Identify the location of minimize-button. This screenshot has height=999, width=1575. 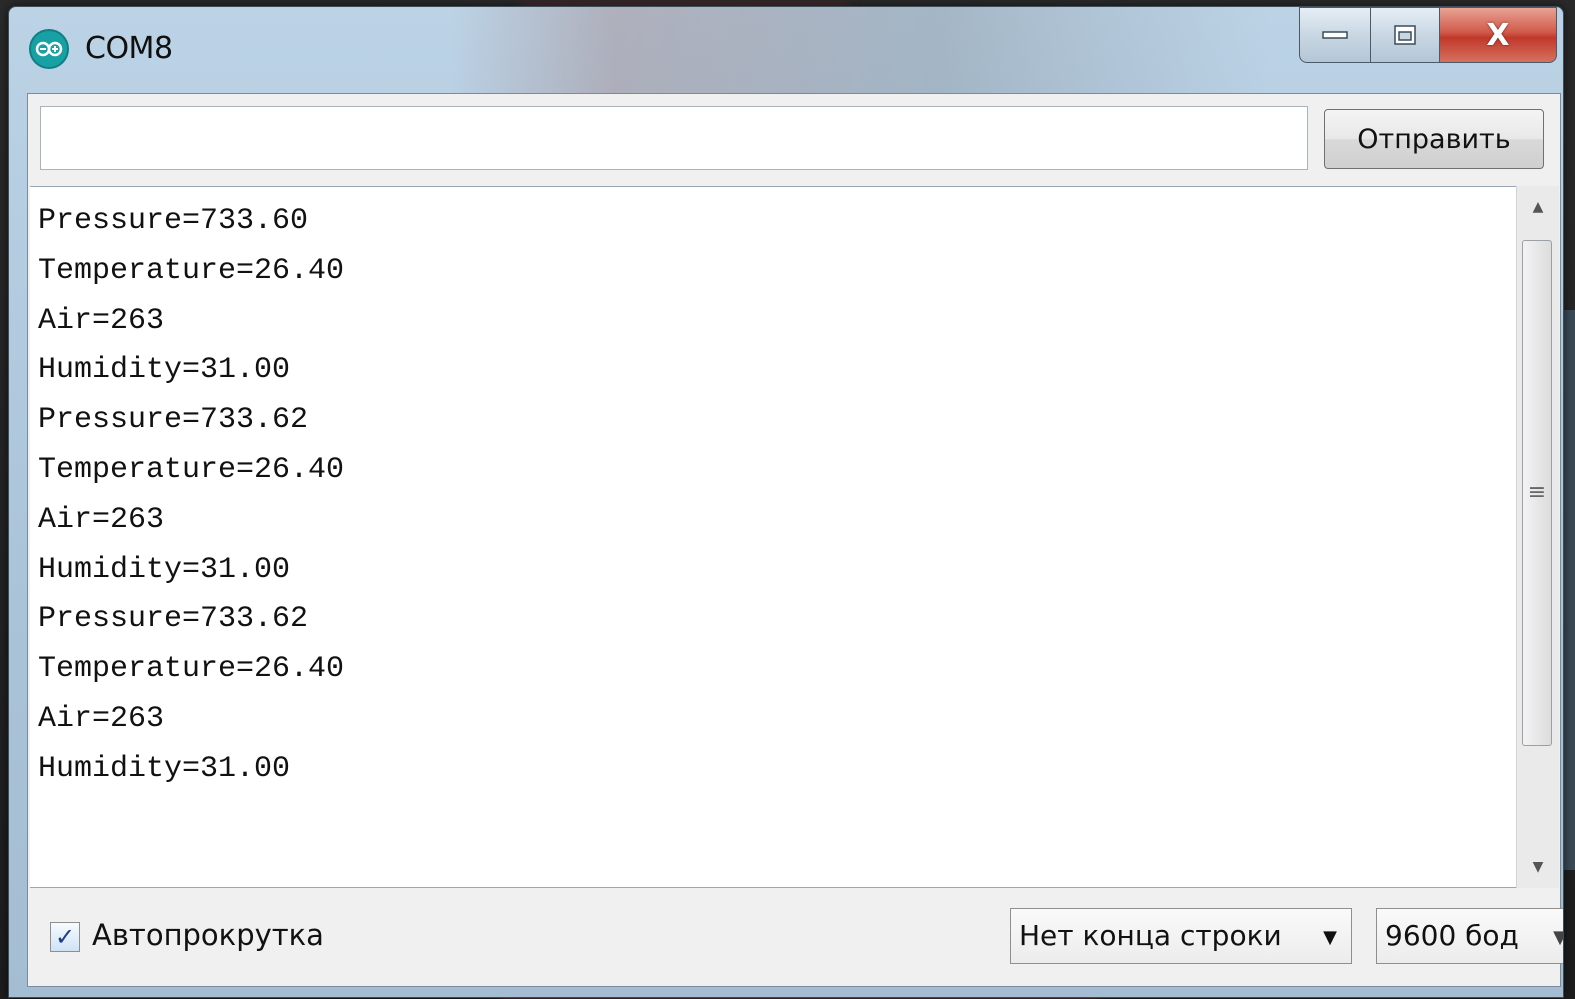
(1335, 35).